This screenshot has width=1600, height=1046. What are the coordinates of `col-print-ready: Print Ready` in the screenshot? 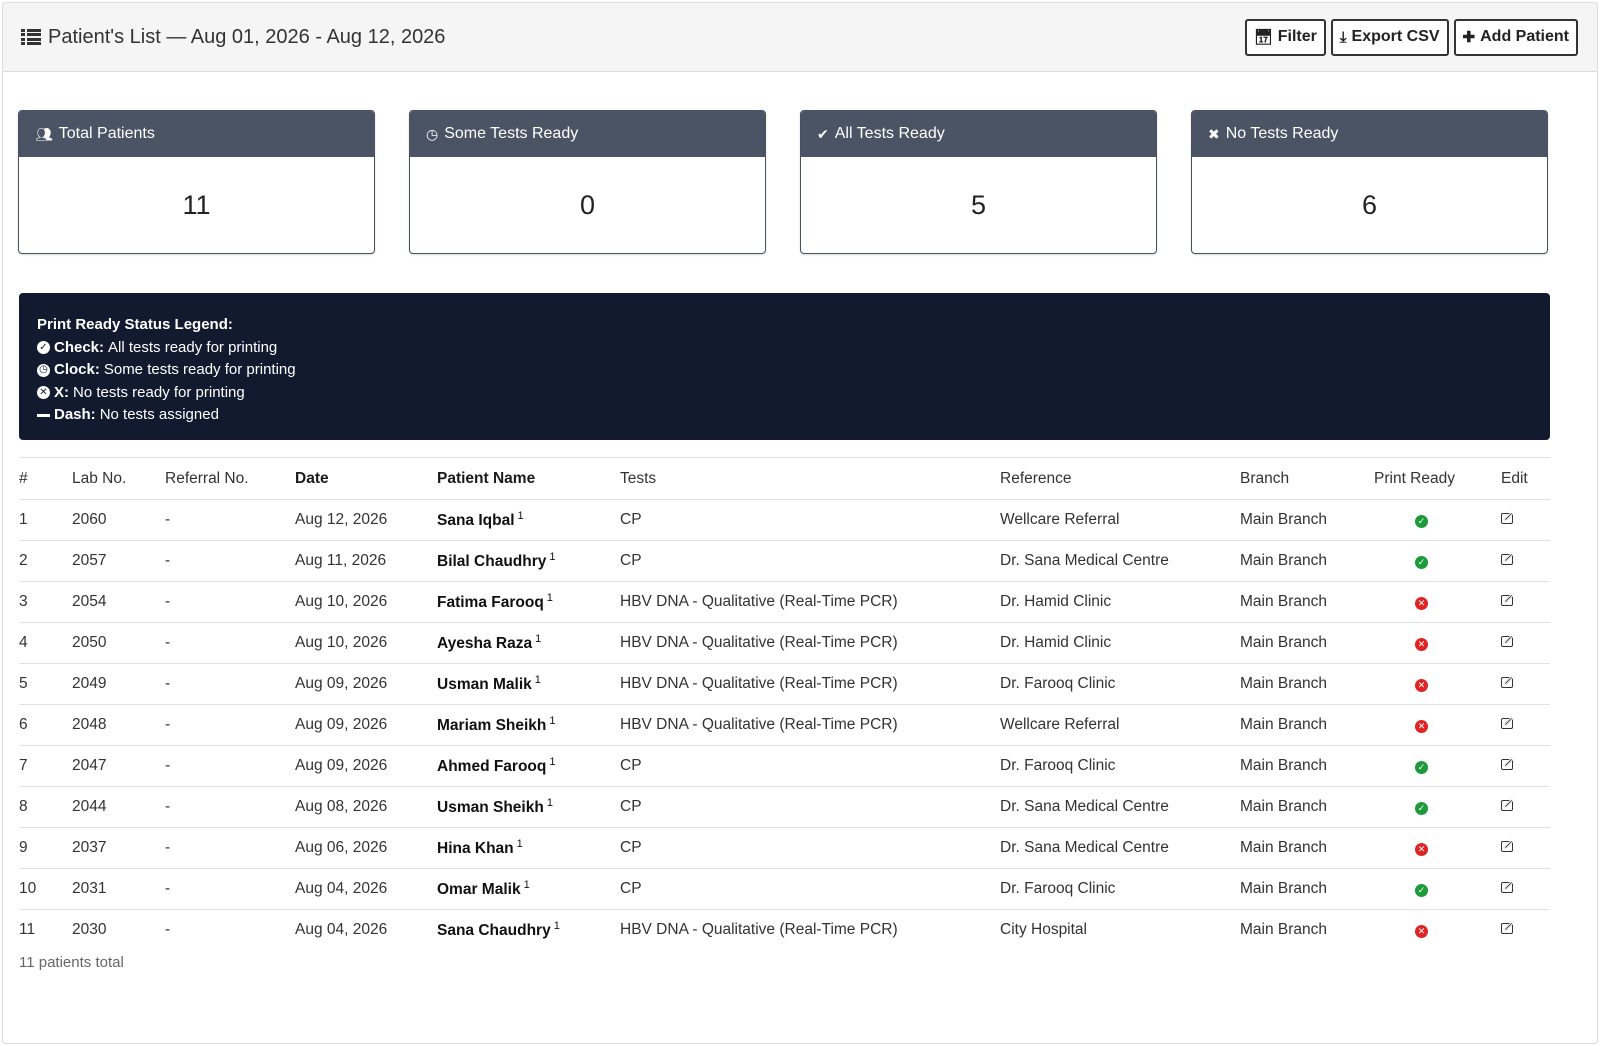 It's located at (1437, 478).